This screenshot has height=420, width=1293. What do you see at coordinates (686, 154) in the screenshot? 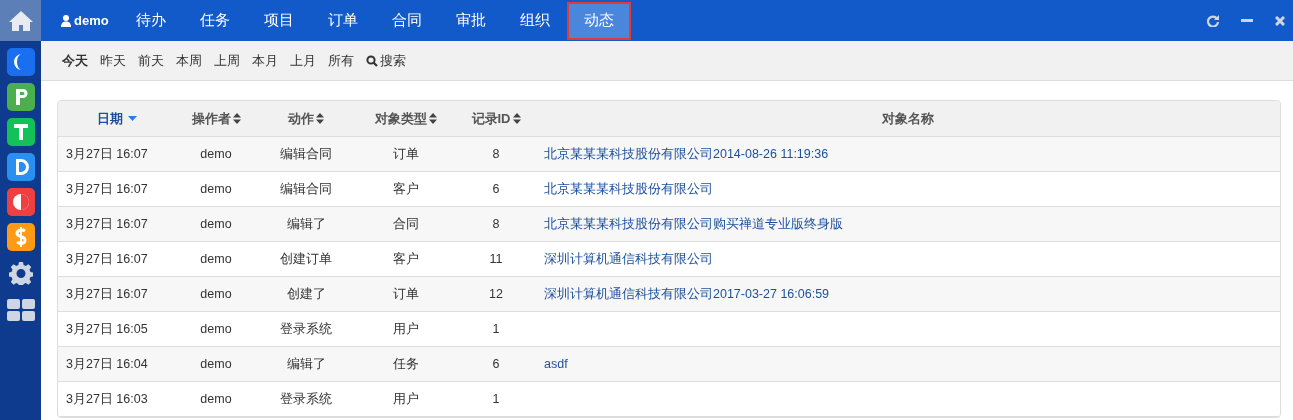
I see `object-link: 北京某某某科技股份有限公司2014-08-26 11:19:36` at bounding box center [686, 154].